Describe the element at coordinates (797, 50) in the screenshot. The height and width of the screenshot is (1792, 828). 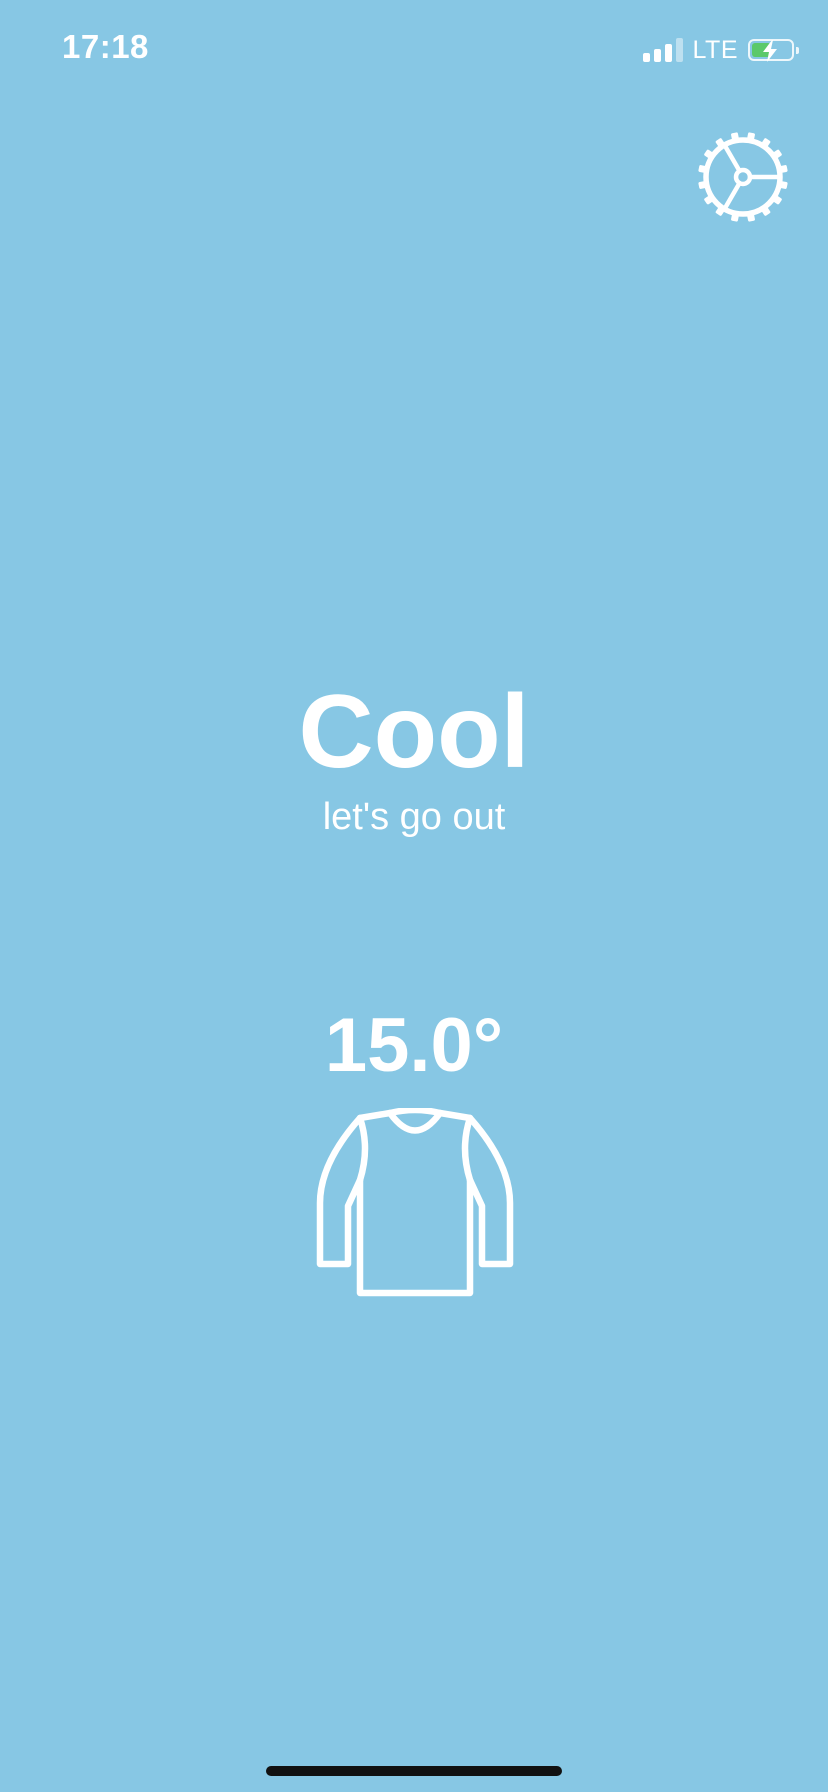
I see `battery-nub` at that location.